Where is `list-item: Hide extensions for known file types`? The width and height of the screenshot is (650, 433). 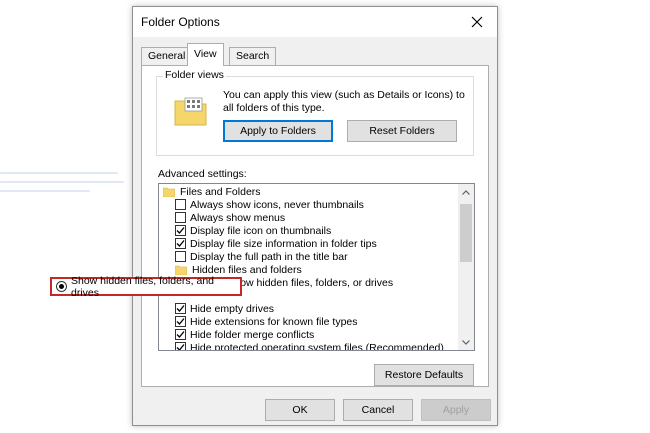
list-item: Hide extensions for known file types is located at coordinates (324, 321).